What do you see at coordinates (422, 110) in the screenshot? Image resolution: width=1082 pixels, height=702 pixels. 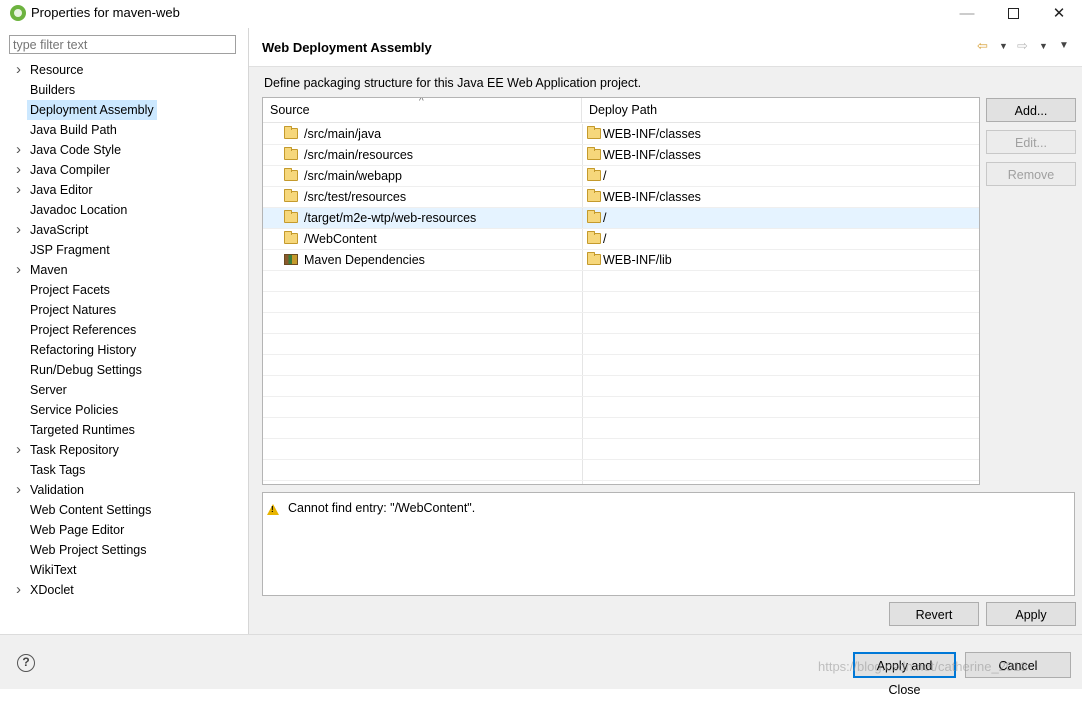 I see `column-header-source: Source ^` at bounding box center [422, 110].